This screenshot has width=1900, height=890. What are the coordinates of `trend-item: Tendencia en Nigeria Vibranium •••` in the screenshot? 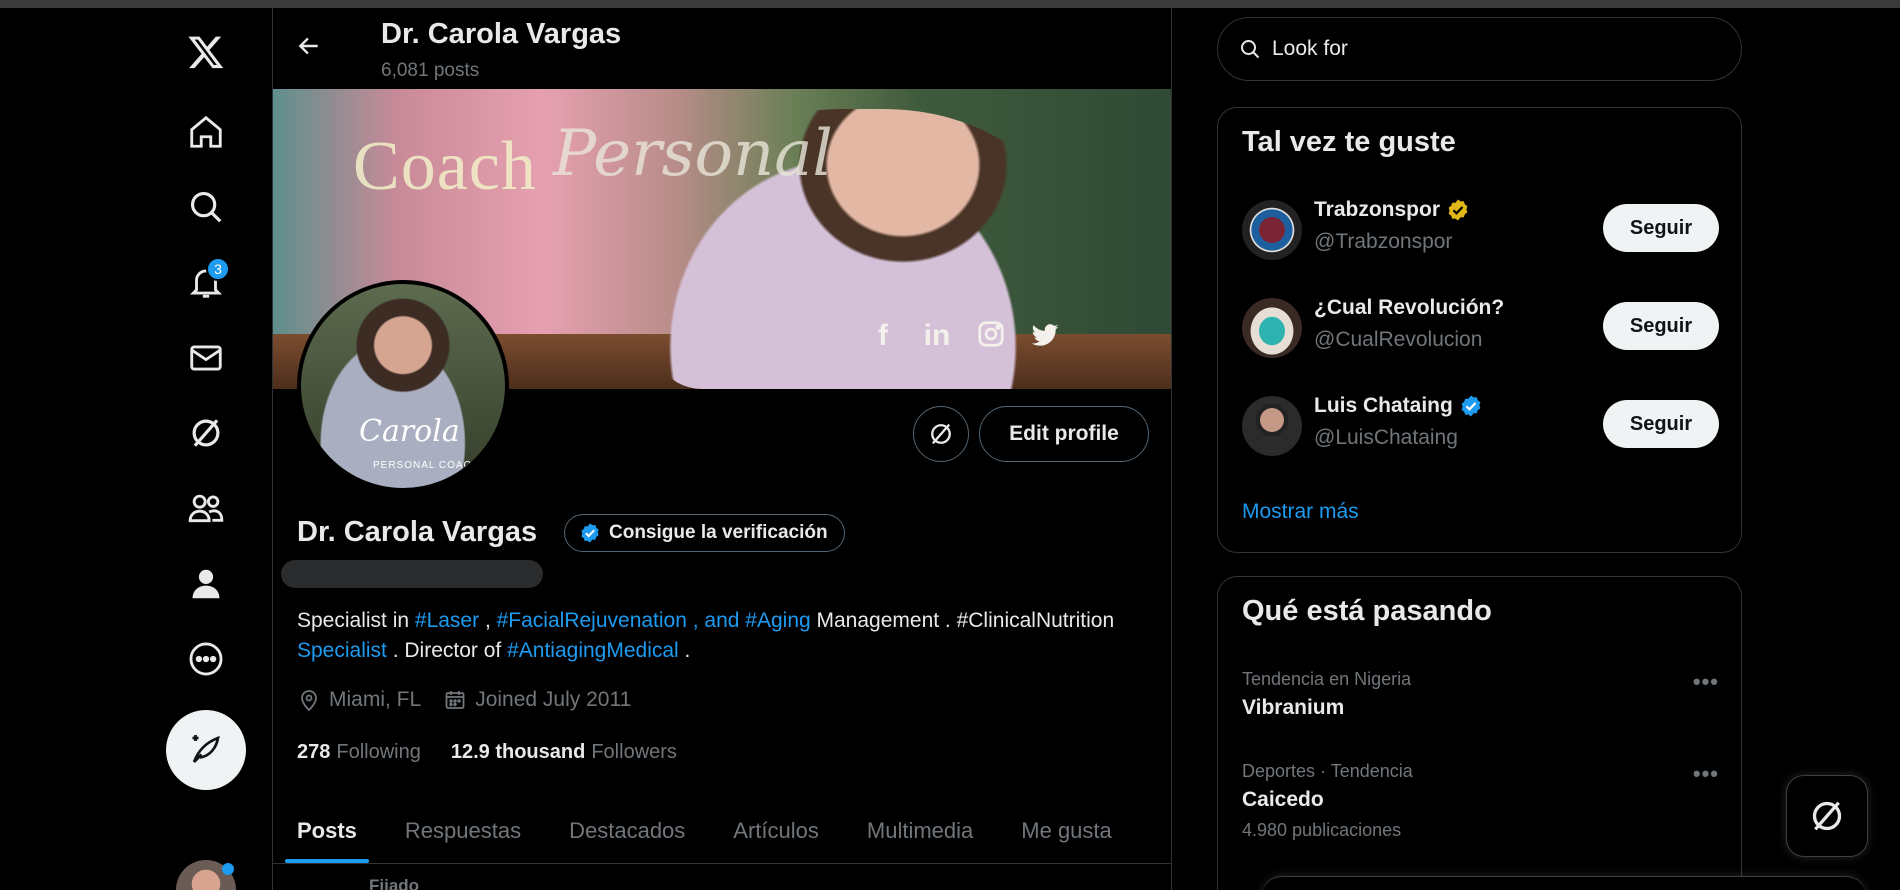 It's located at (1480, 694).